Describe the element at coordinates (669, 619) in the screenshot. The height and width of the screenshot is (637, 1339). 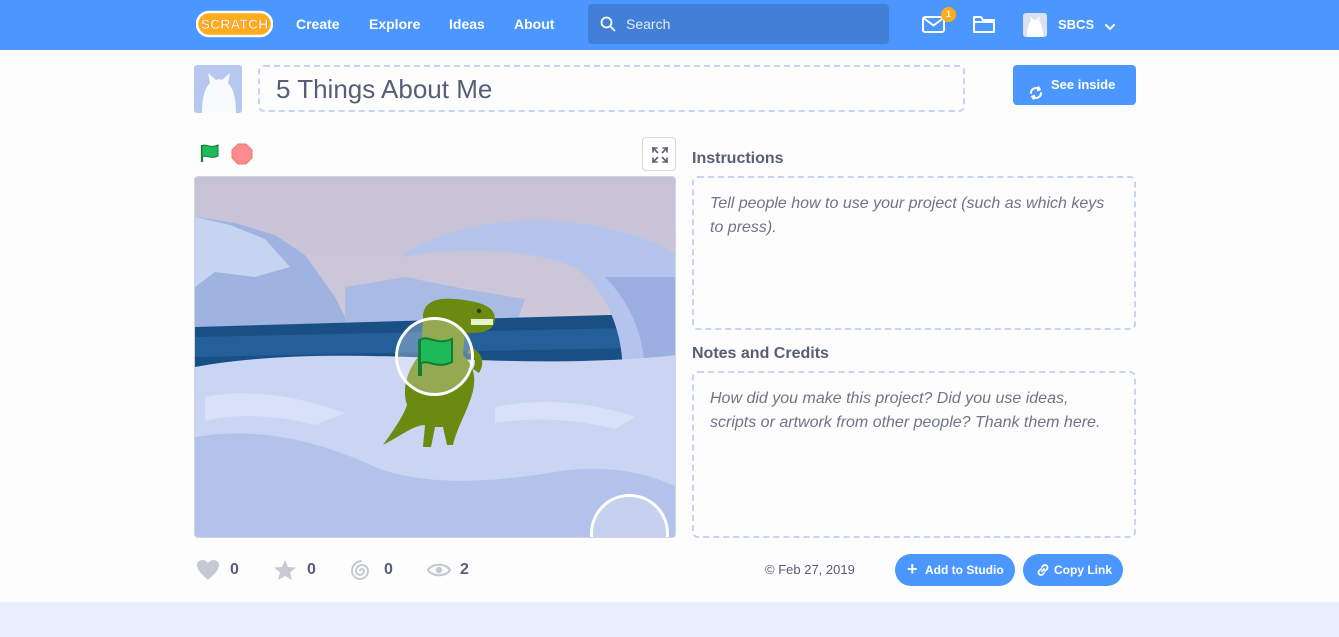
I see `page-footer` at that location.